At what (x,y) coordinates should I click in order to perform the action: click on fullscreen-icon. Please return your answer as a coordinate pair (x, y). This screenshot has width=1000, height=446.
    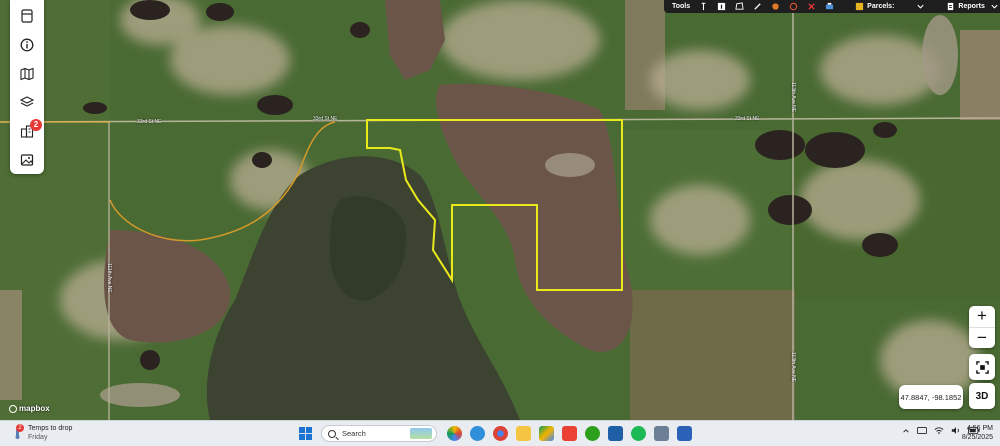
    Looking at the image, I should click on (982, 367).